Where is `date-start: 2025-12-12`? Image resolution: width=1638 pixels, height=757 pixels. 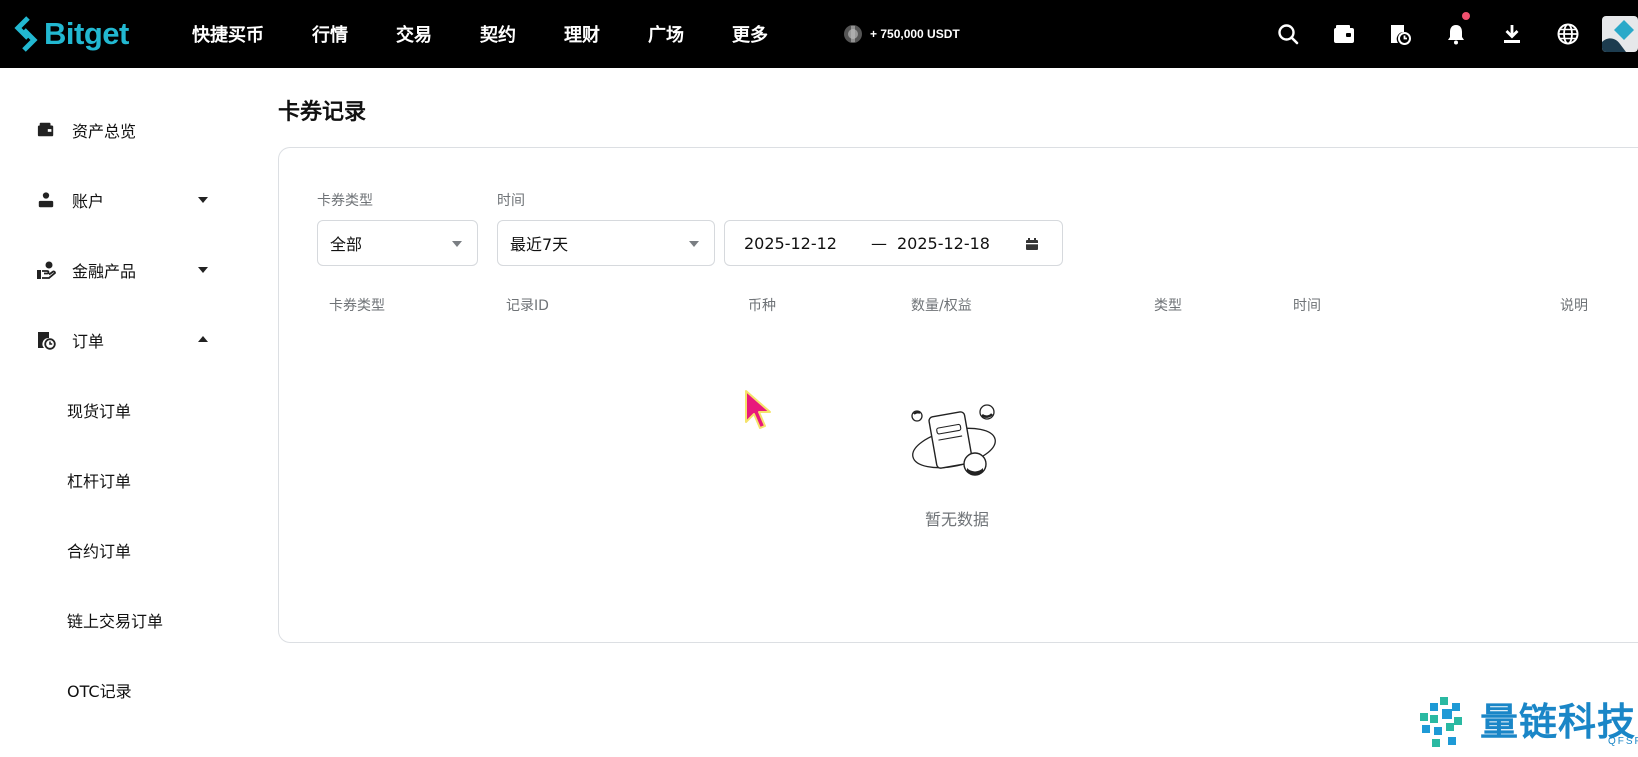 date-start: 2025-12-12 is located at coordinates (790, 243).